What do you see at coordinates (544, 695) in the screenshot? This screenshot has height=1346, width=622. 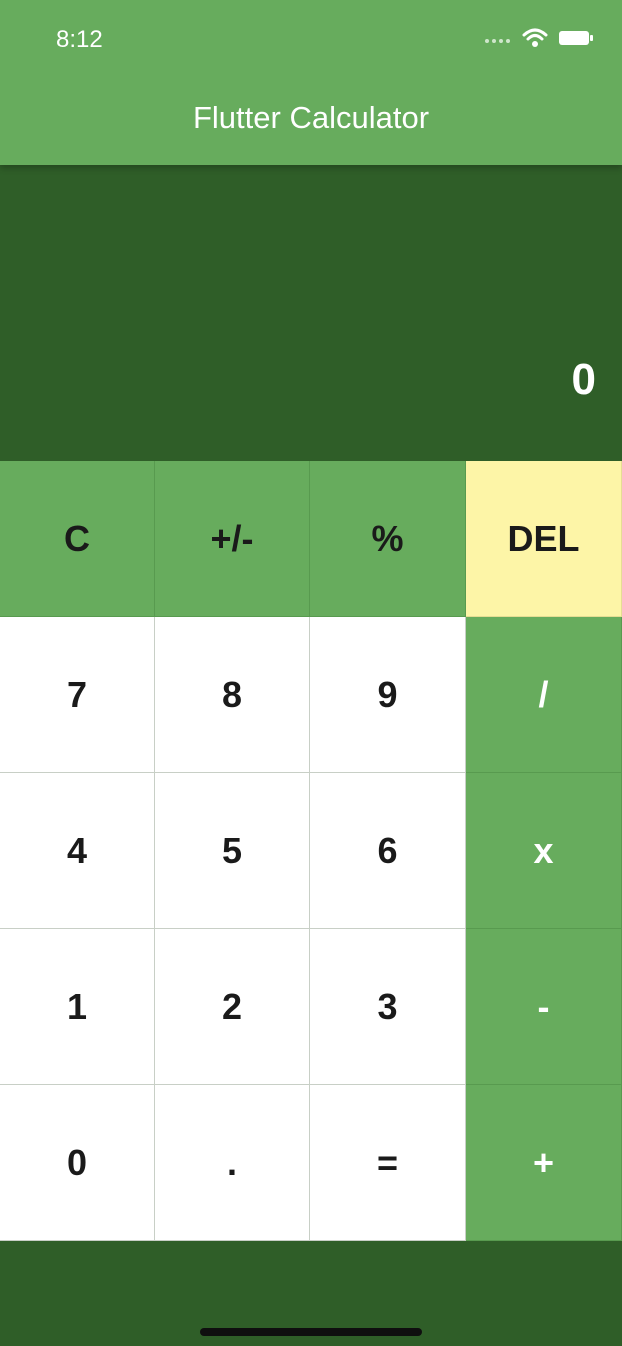 I see `divide-button: /` at bounding box center [544, 695].